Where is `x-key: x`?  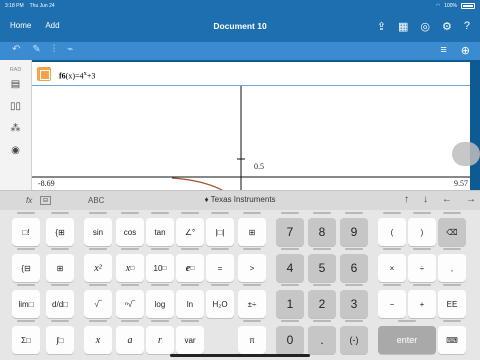 x-key: x is located at coordinates (98, 337).